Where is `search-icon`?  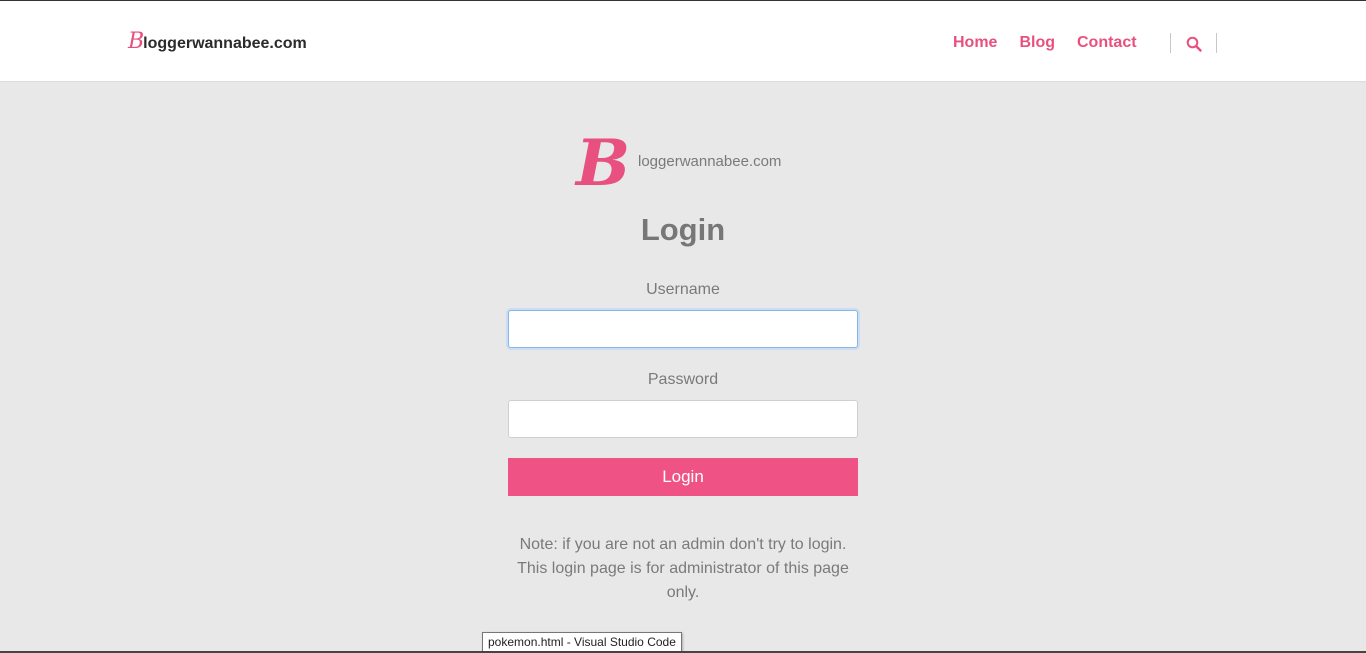
search-icon is located at coordinates (1194, 44).